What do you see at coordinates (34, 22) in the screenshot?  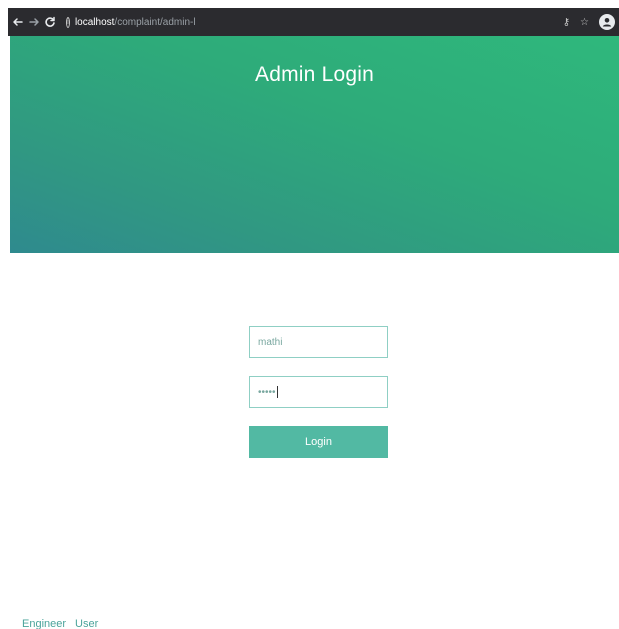 I see `forward-arrow-icon` at bounding box center [34, 22].